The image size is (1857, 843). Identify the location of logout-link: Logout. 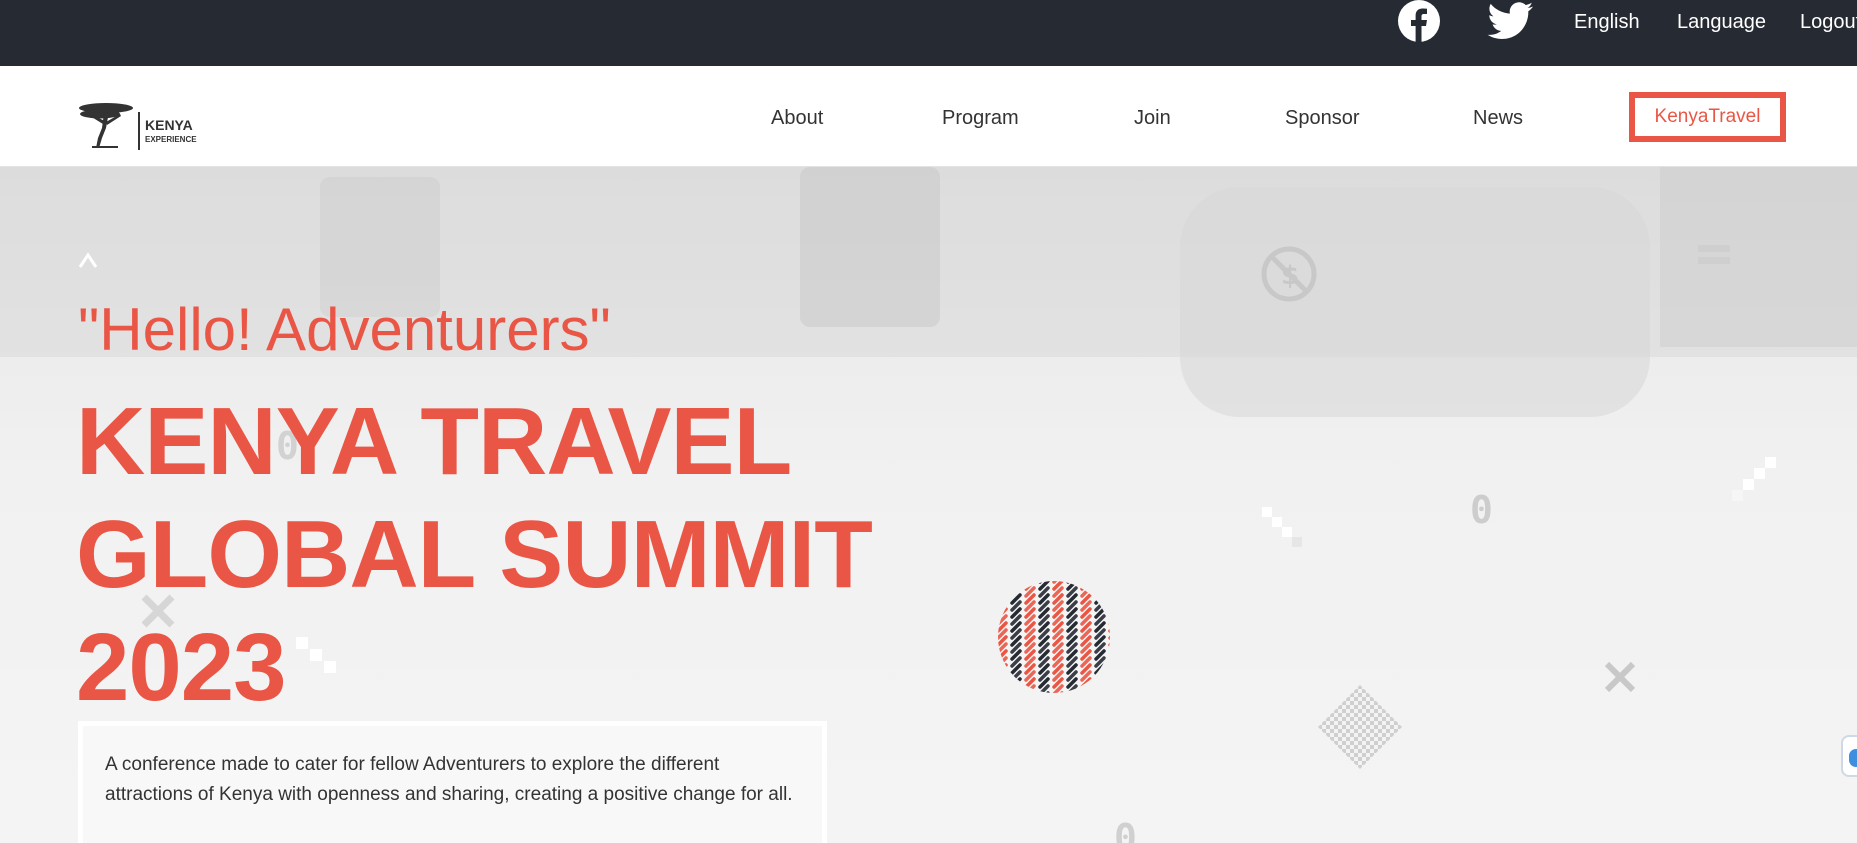
(1828, 22).